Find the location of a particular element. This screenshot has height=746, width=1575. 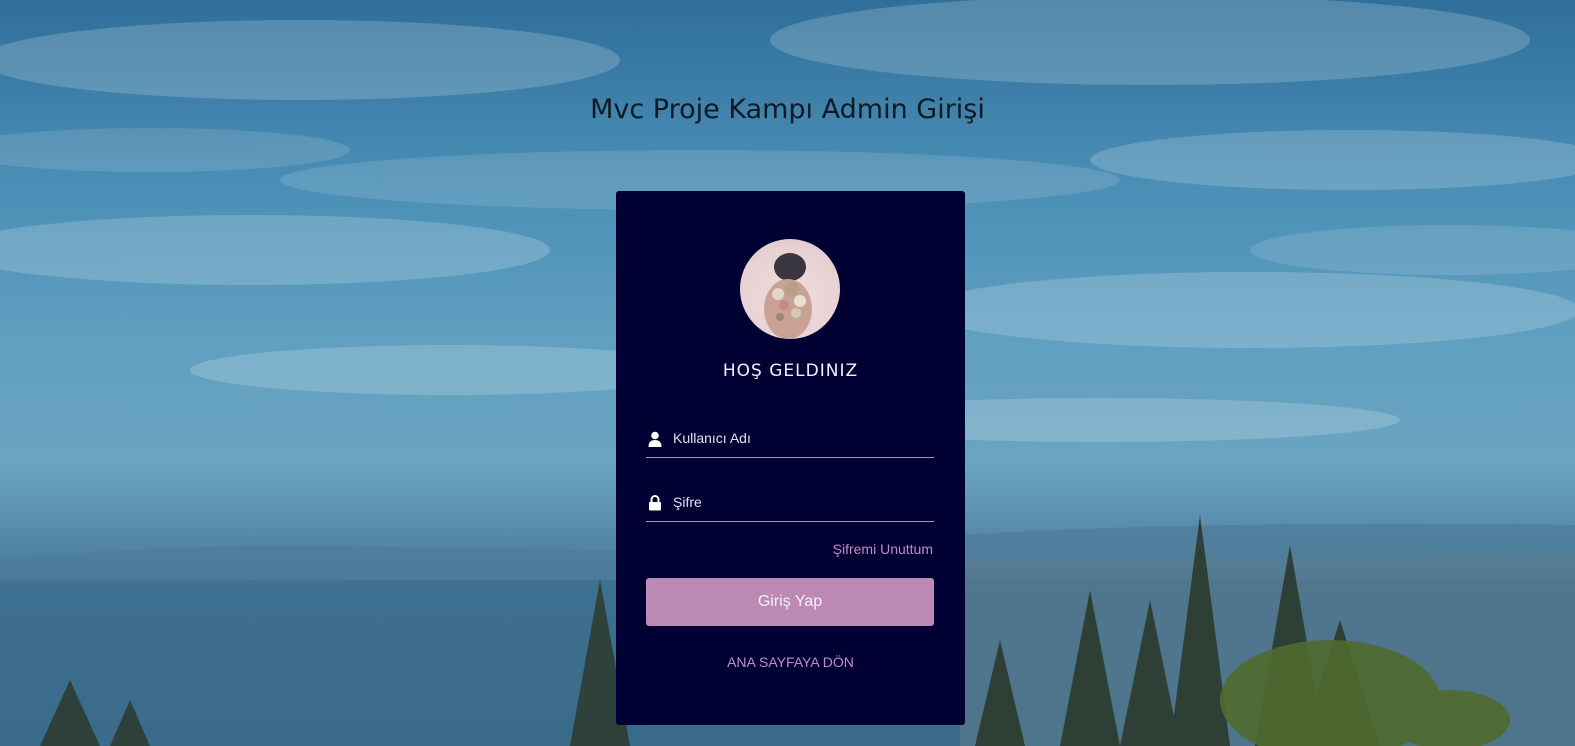

username-input is located at coordinates (800, 438).